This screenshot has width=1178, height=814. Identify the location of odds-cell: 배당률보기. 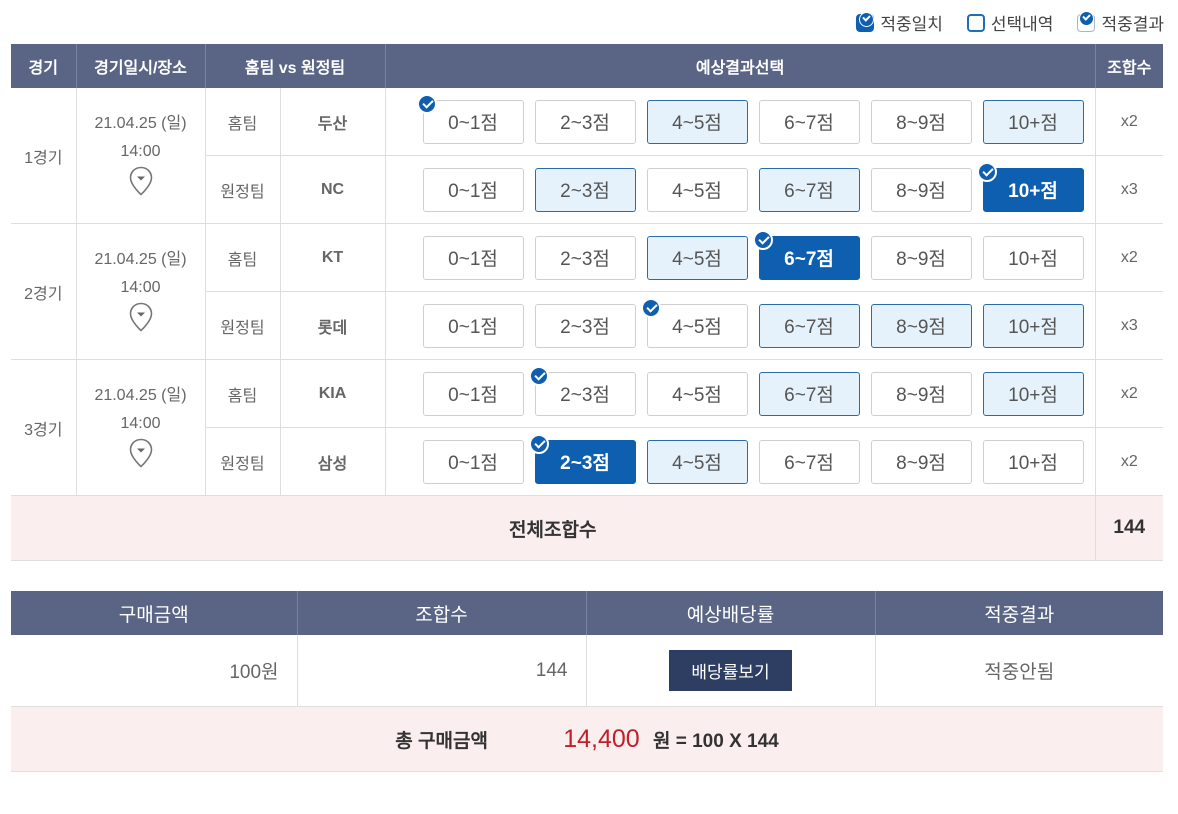
(731, 671).